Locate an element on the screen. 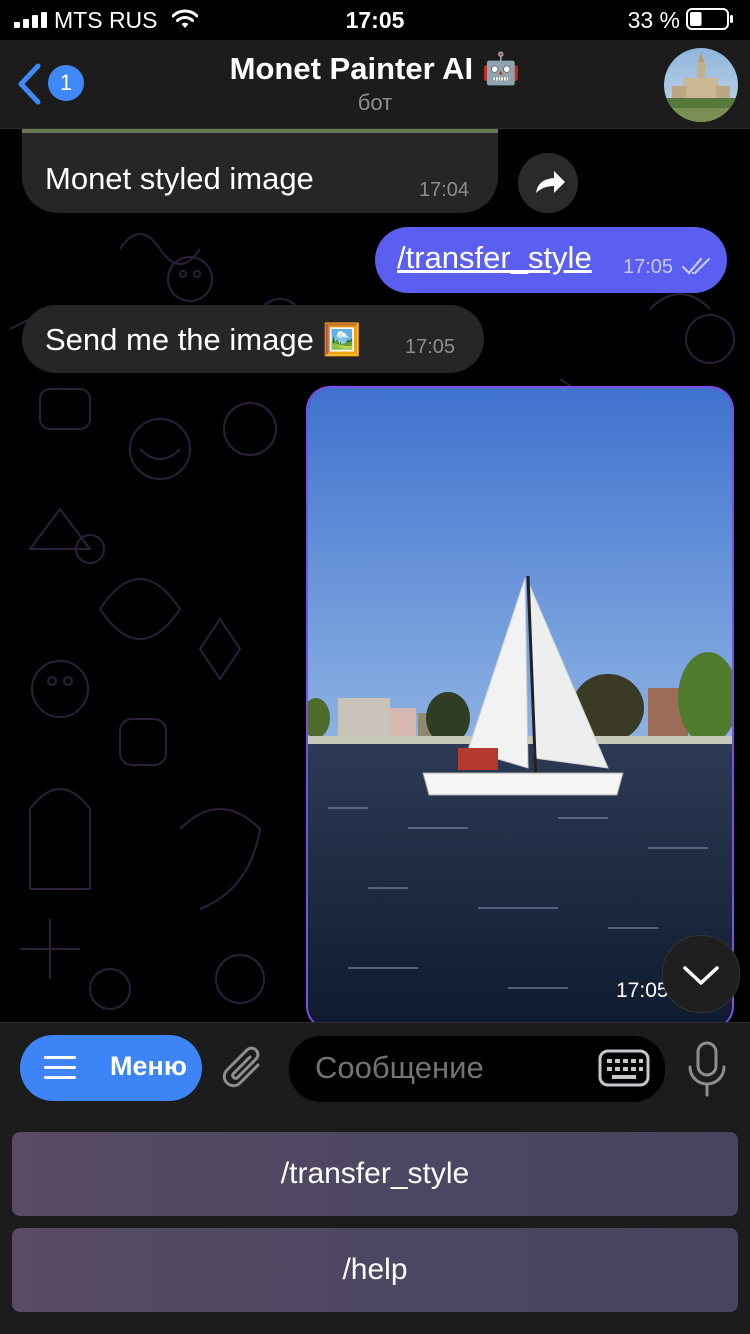 The image size is (750, 1334). battery-icon is located at coordinates (709, 19).